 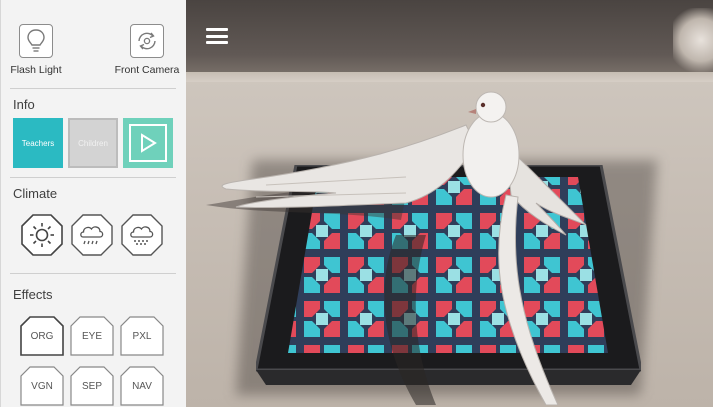 I want to click on ar-frame, so click(x=148, y=143).